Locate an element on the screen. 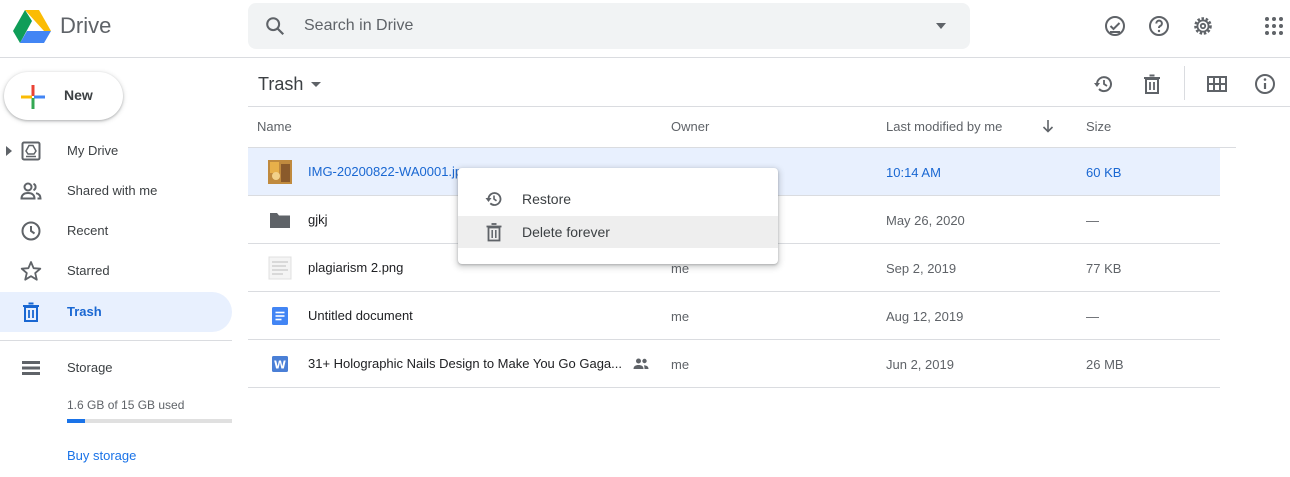 The image size is (1290, 477). breadcrumb: Trash is located at coordinates (280, 84).